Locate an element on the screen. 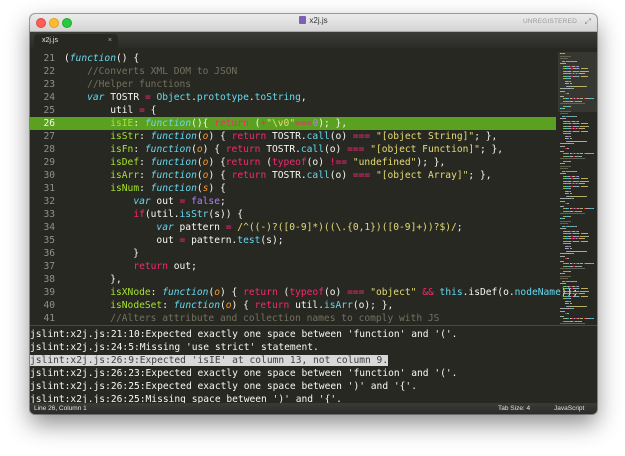 Image resolution: width=625 pixels, height=456 pixels. code-line: 32 var out = false; is located at coordinates (293, 201).